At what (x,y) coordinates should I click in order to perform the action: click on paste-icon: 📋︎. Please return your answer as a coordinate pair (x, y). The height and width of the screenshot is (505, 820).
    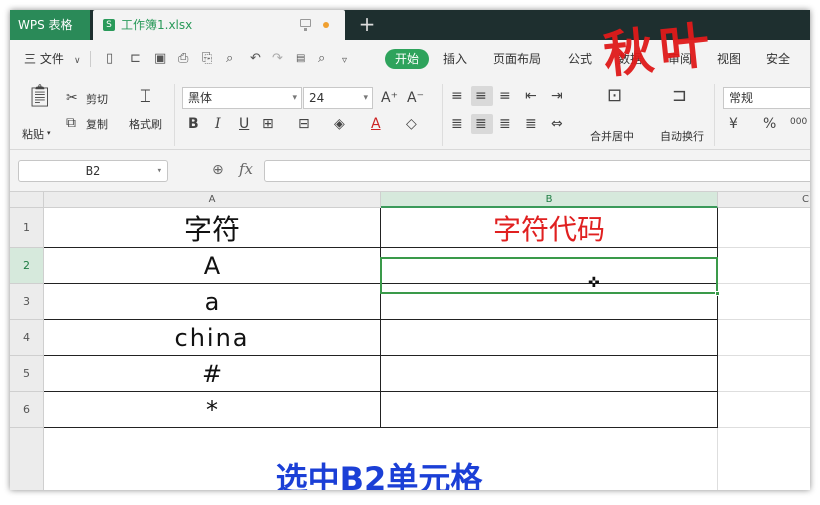
    Looking at the image, I should click on (40, 97).